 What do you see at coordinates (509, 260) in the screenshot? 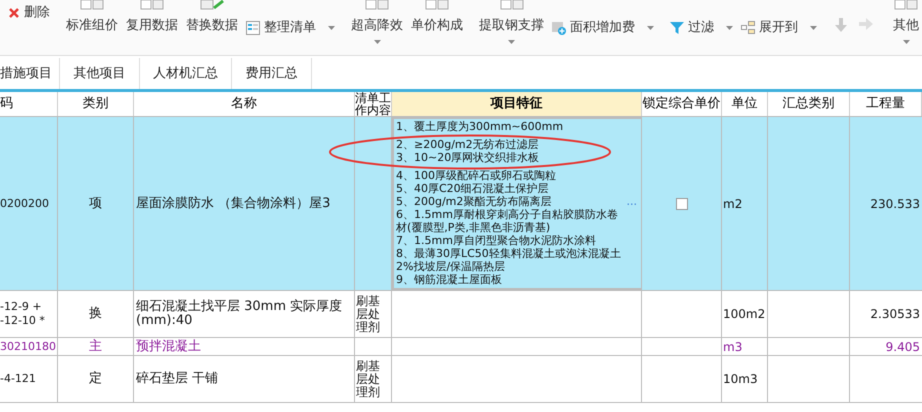
I see `feature-line: 8、最薄30厚LC50轻集料混凝土或泡沫混凝土2%找坡层/保温隔热层` at bounding box center [509, 260].